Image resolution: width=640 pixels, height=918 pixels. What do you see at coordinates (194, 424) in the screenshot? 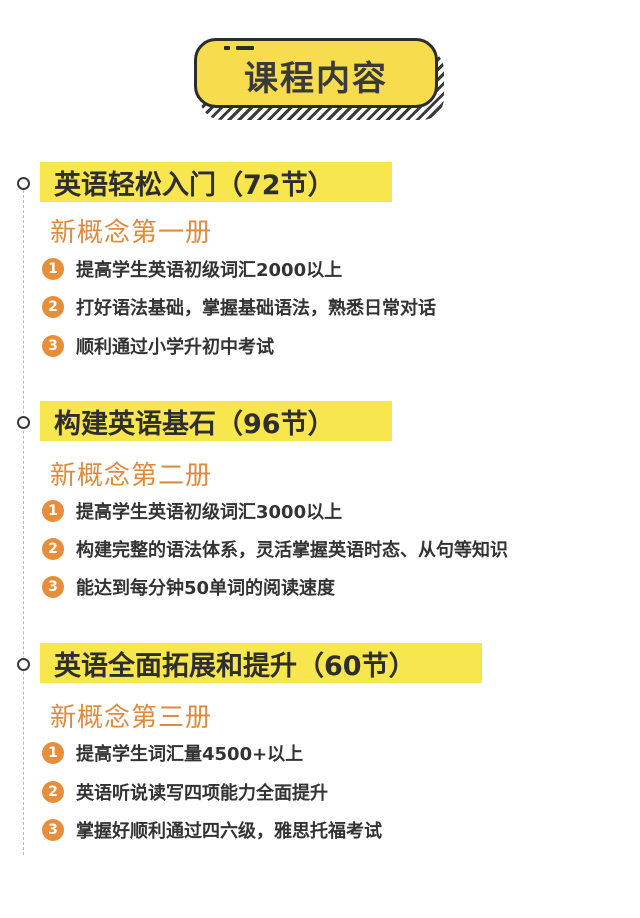
I see `section-heading: 构建英语基石（96节）` at bounding box center [194, 424].